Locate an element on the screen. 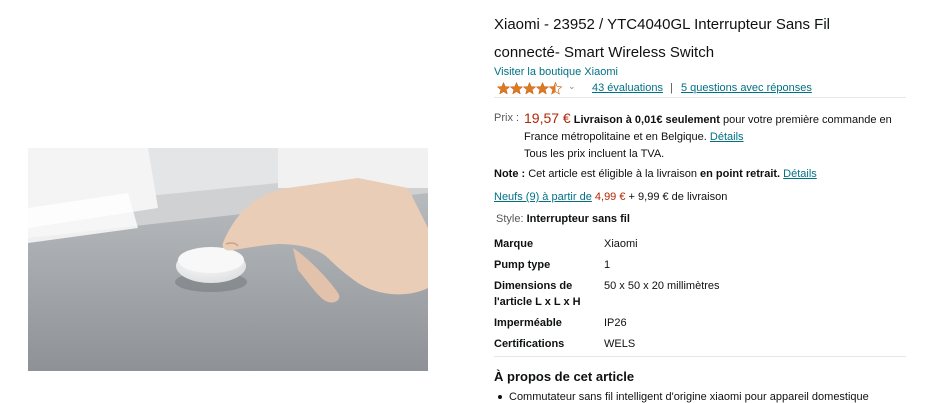 This screenshot has width=925, height=403. offers-price: 4,99 € is located at coordinates (610, 197).